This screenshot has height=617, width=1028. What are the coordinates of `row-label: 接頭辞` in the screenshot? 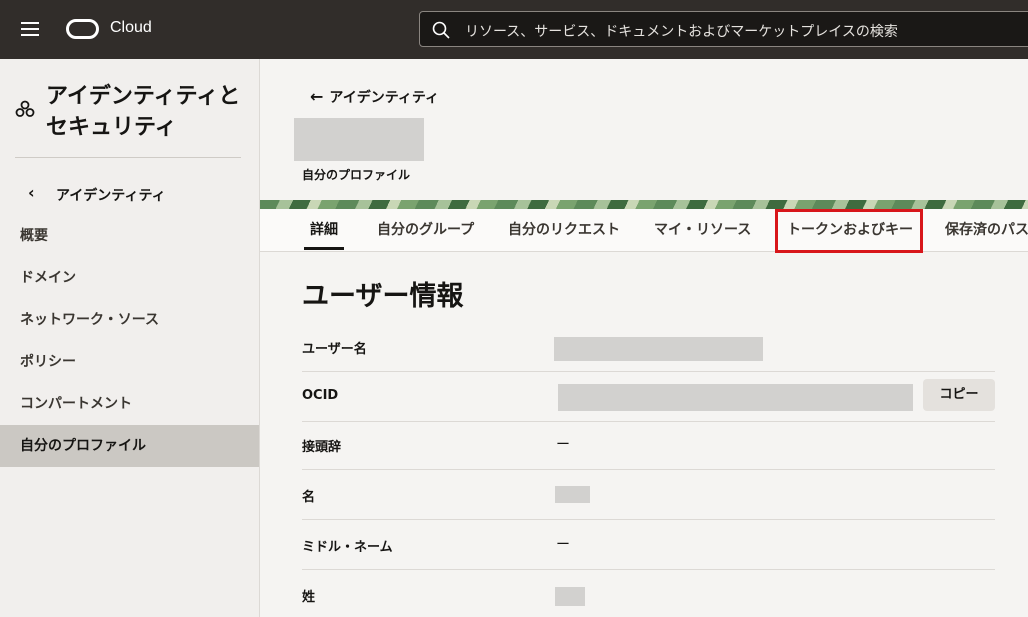 It's located at (322, 447).